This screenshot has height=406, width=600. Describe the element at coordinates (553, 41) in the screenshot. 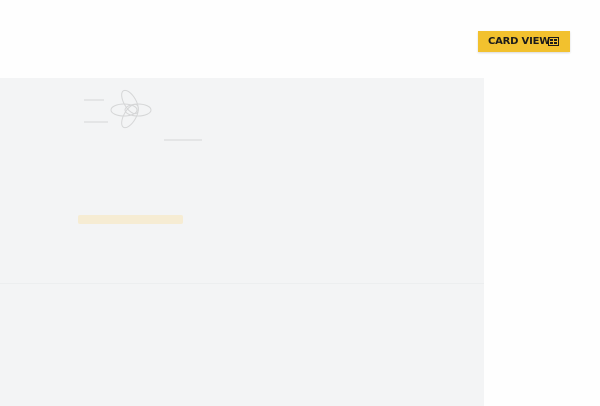

I see `card-grid-icon` at that location.